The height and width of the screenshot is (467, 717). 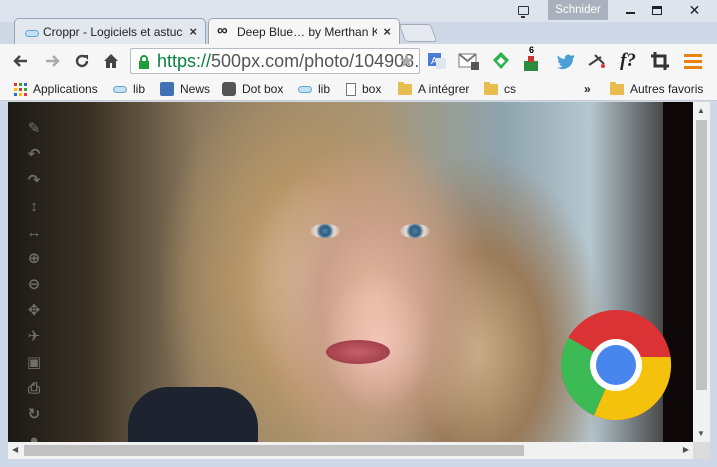 What do you see at coordinates (667, 89) in the screenshot?
I see `bookmark-label: Autres favoris` at bounding box center [667, 89].